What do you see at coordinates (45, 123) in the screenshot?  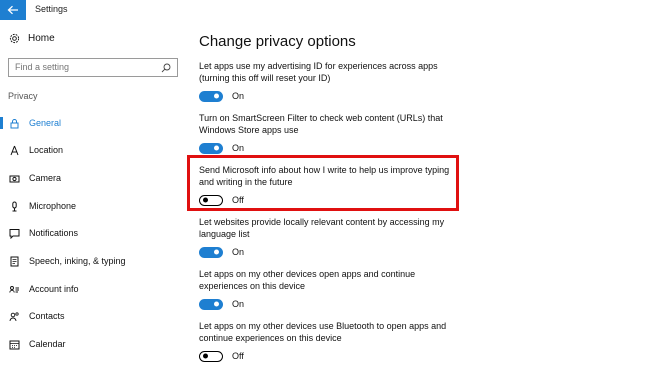 I see `sidebar-item-label: General` at bounding box center [45, 123].